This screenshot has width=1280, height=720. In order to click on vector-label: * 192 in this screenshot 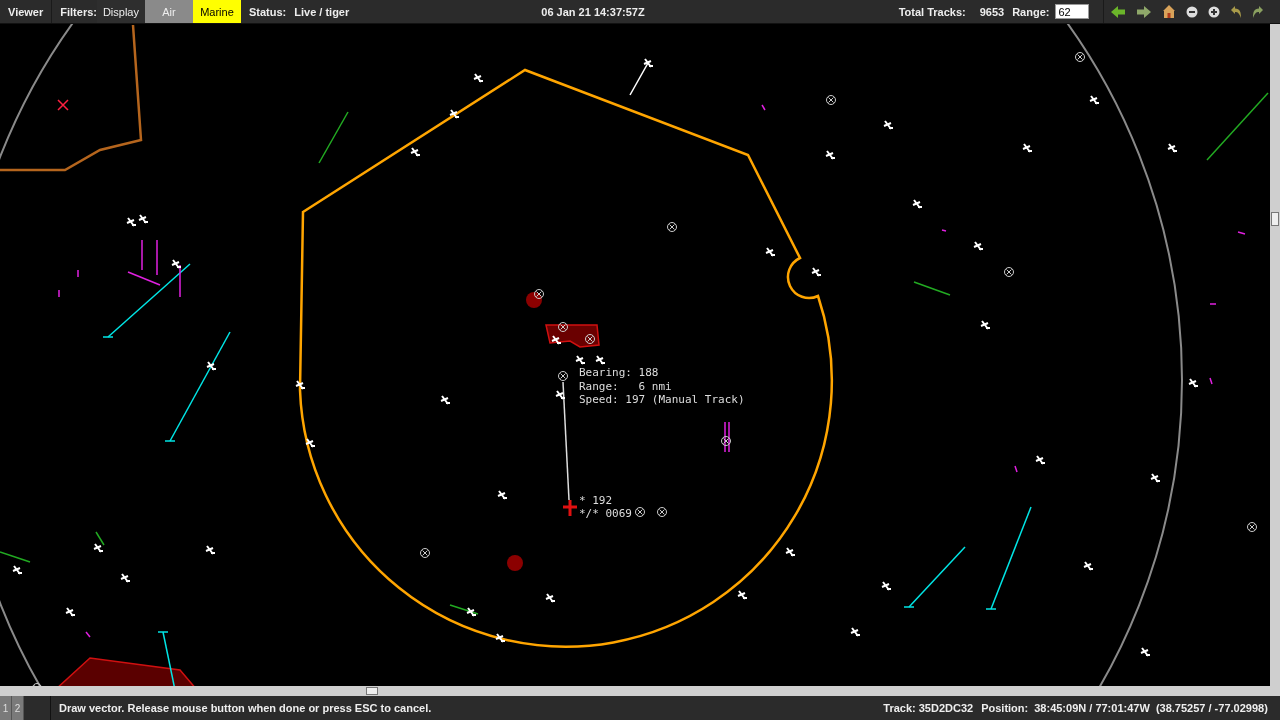, I will do `click(596, 500)`.